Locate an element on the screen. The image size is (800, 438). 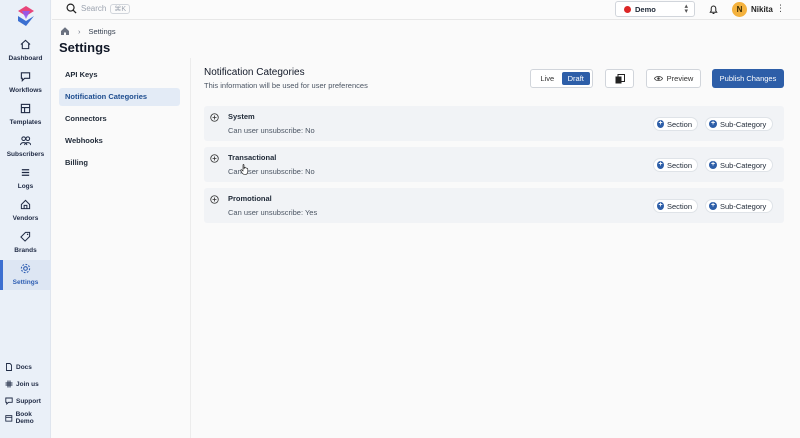
category-name: Promotional is located at coordinates (250, 198).